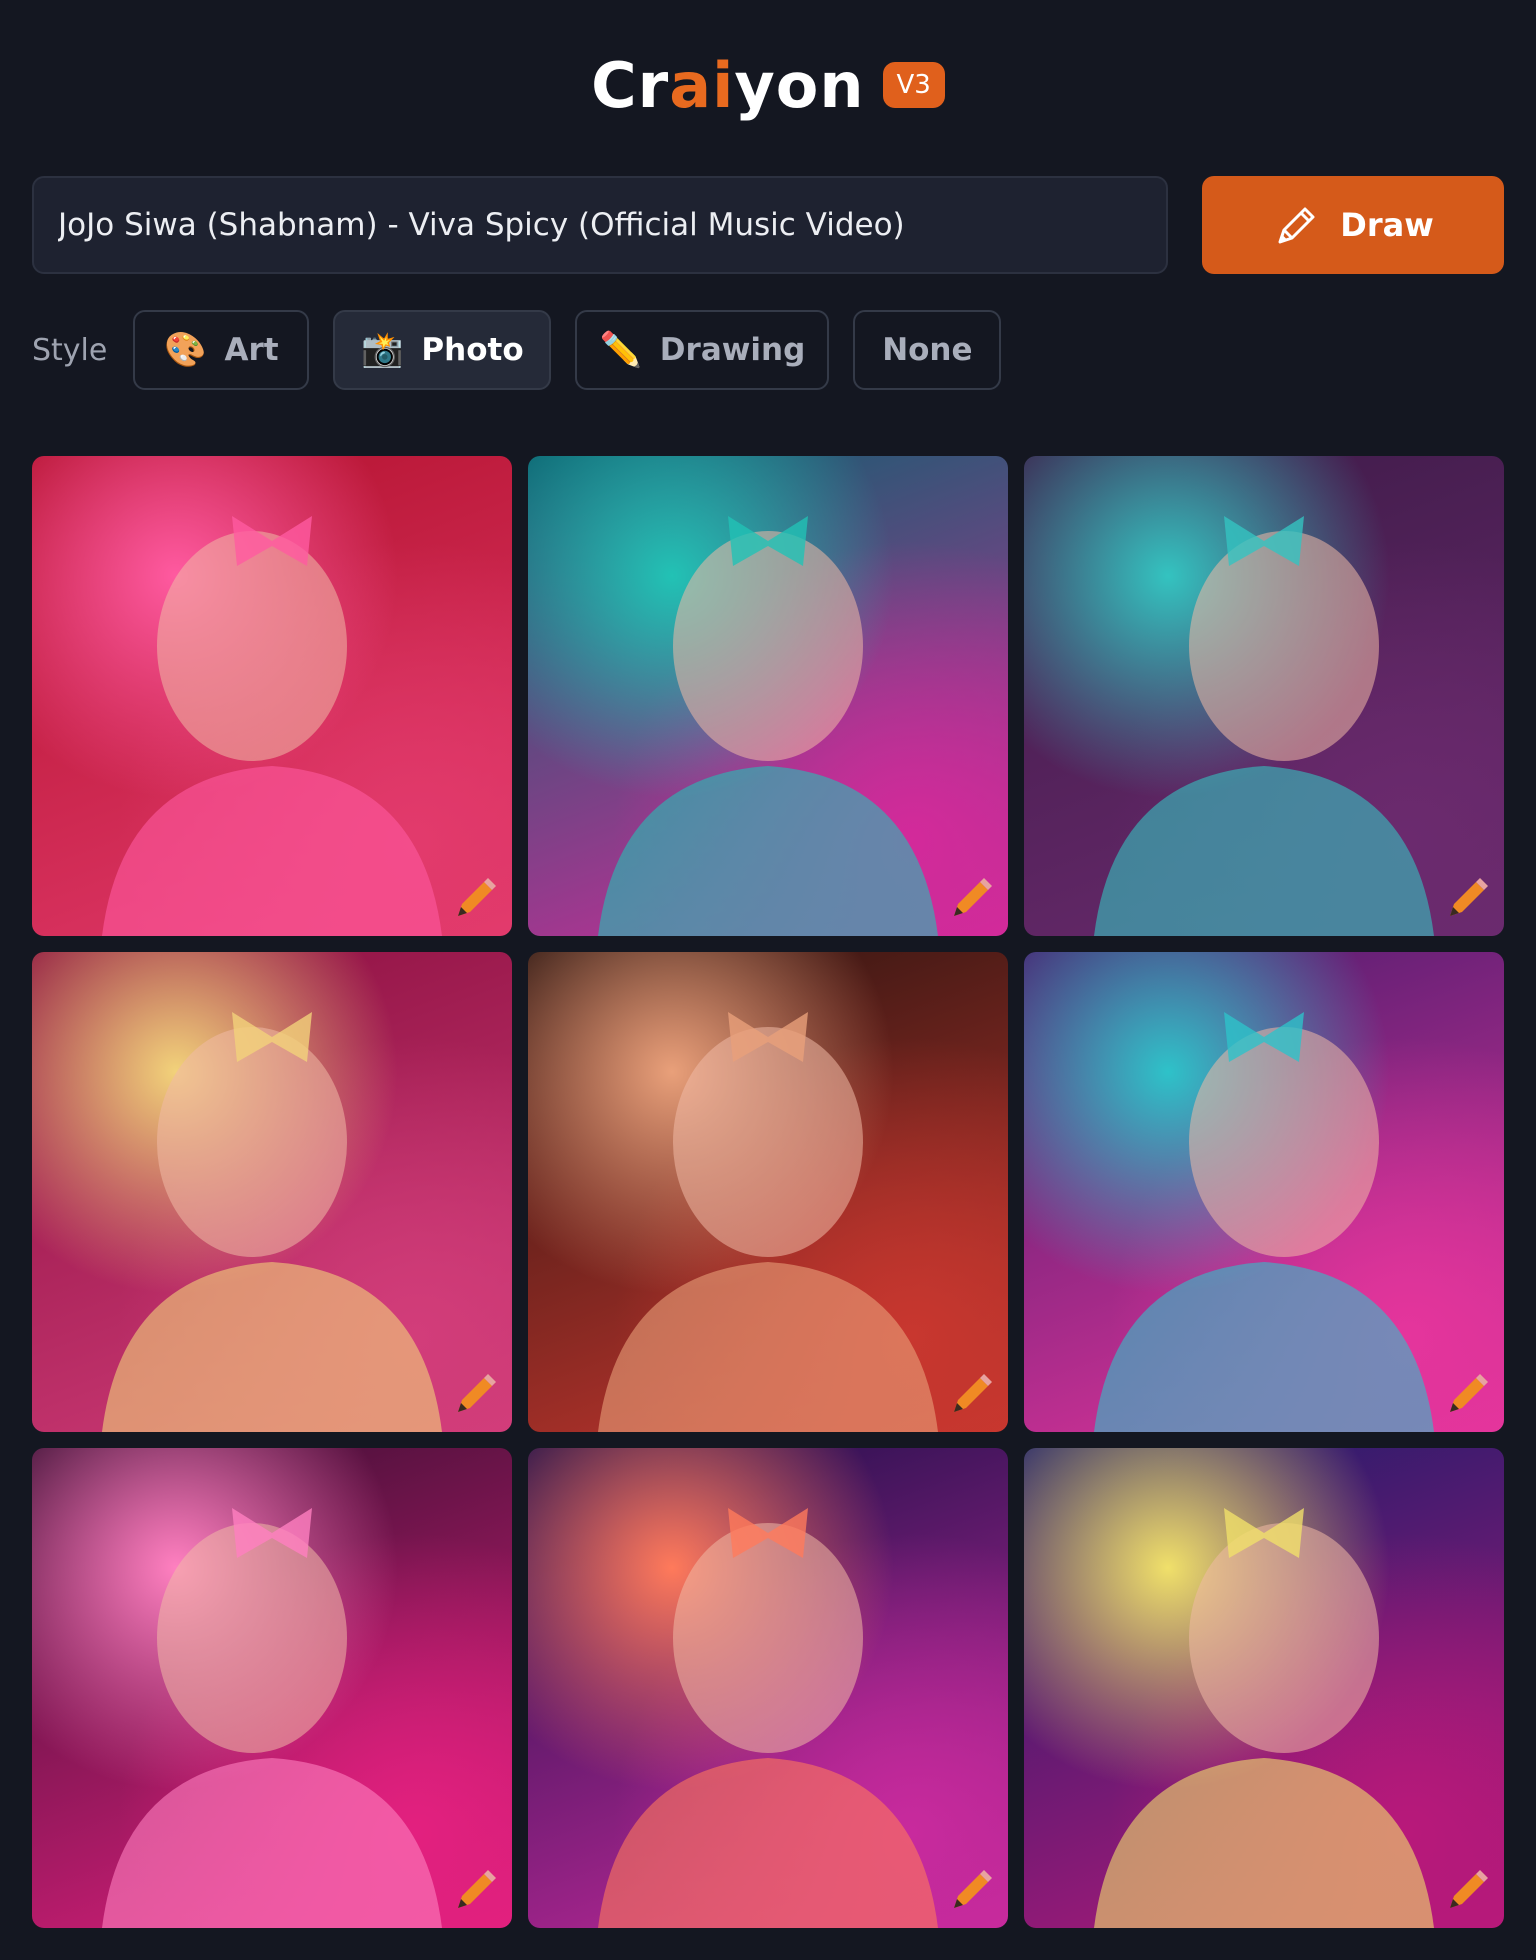  What do you see at coordinates (185, 350) in the screenshot?
I see `palette-icon: 🎨` at bounding box center [185, 350].